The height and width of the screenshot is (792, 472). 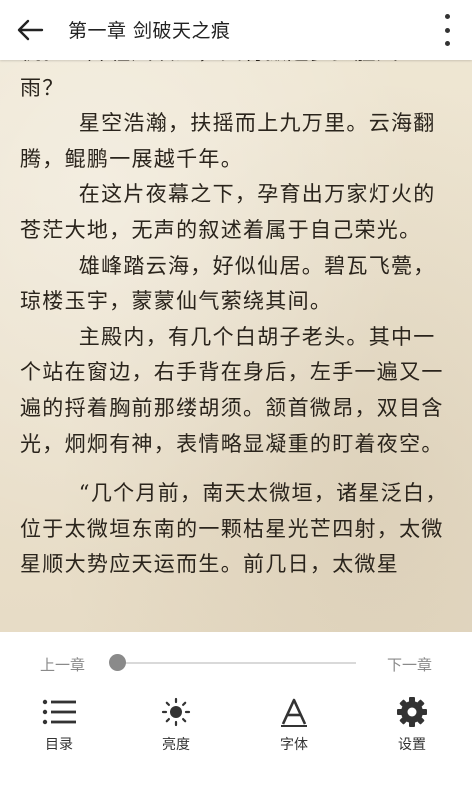 I want to click on back-arrow-icon, so click(x=30, y=30).